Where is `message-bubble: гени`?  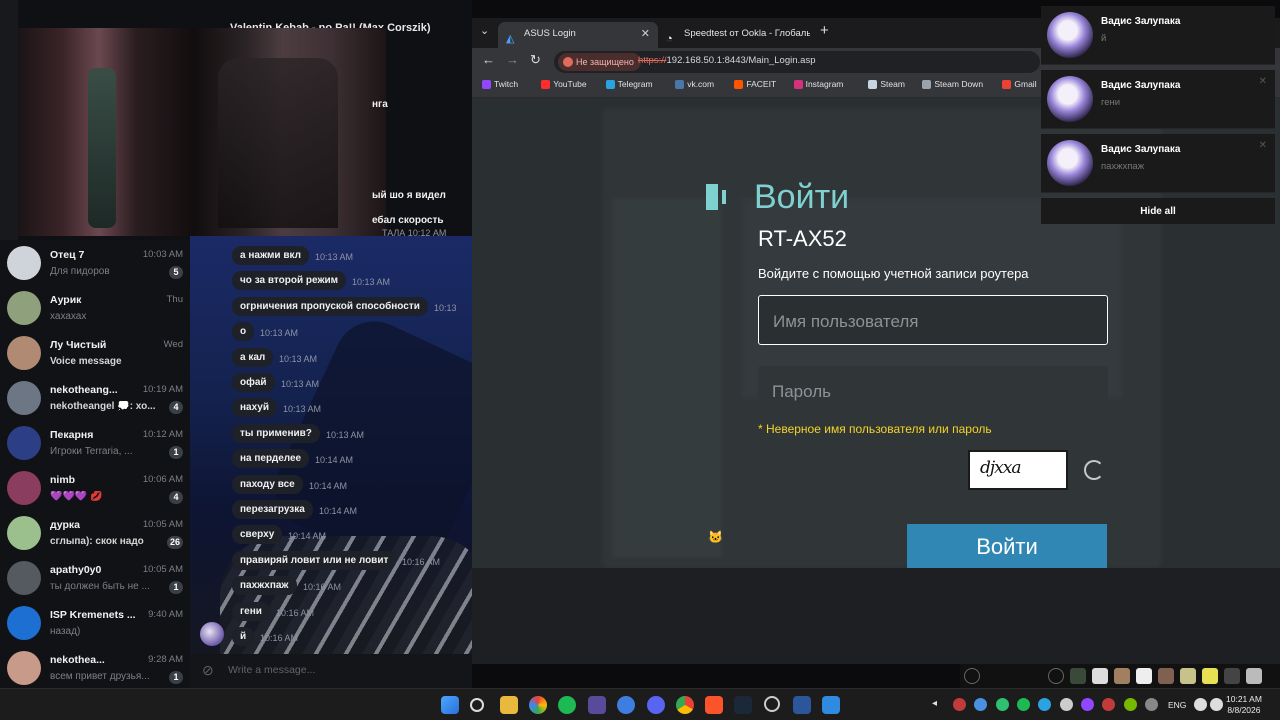
message-bubble: гени is located at coordinates (251, 611).